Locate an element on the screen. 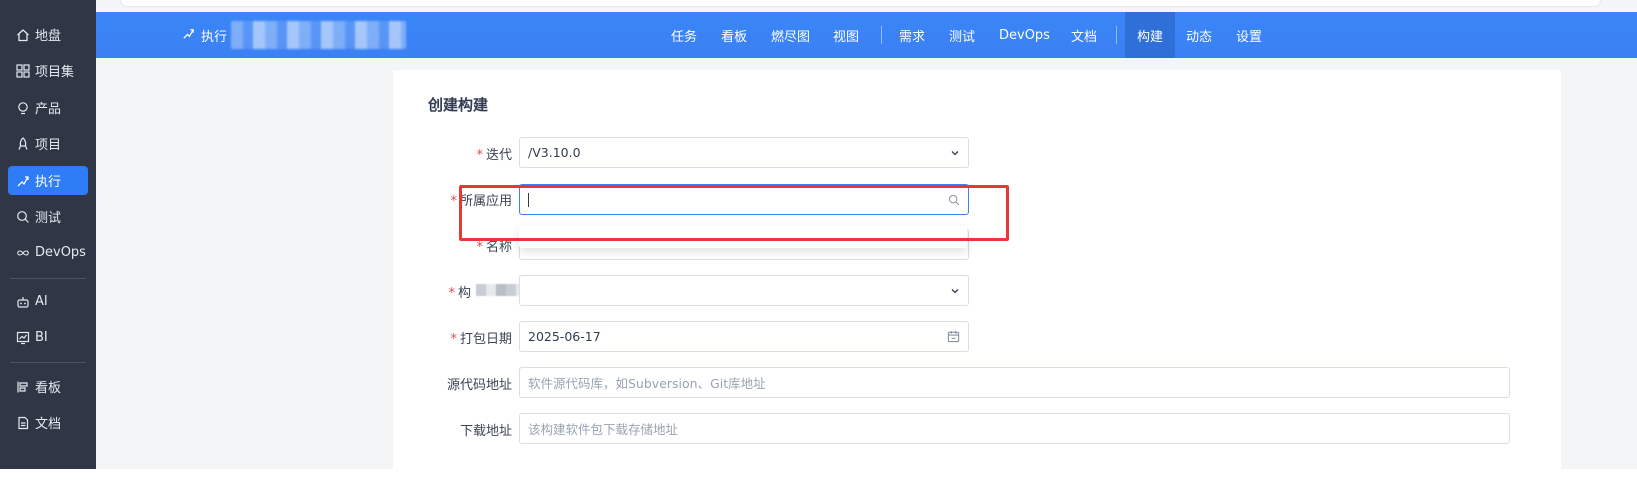  sidebar-item-label: 看板 is located at coordinates (48, 388).